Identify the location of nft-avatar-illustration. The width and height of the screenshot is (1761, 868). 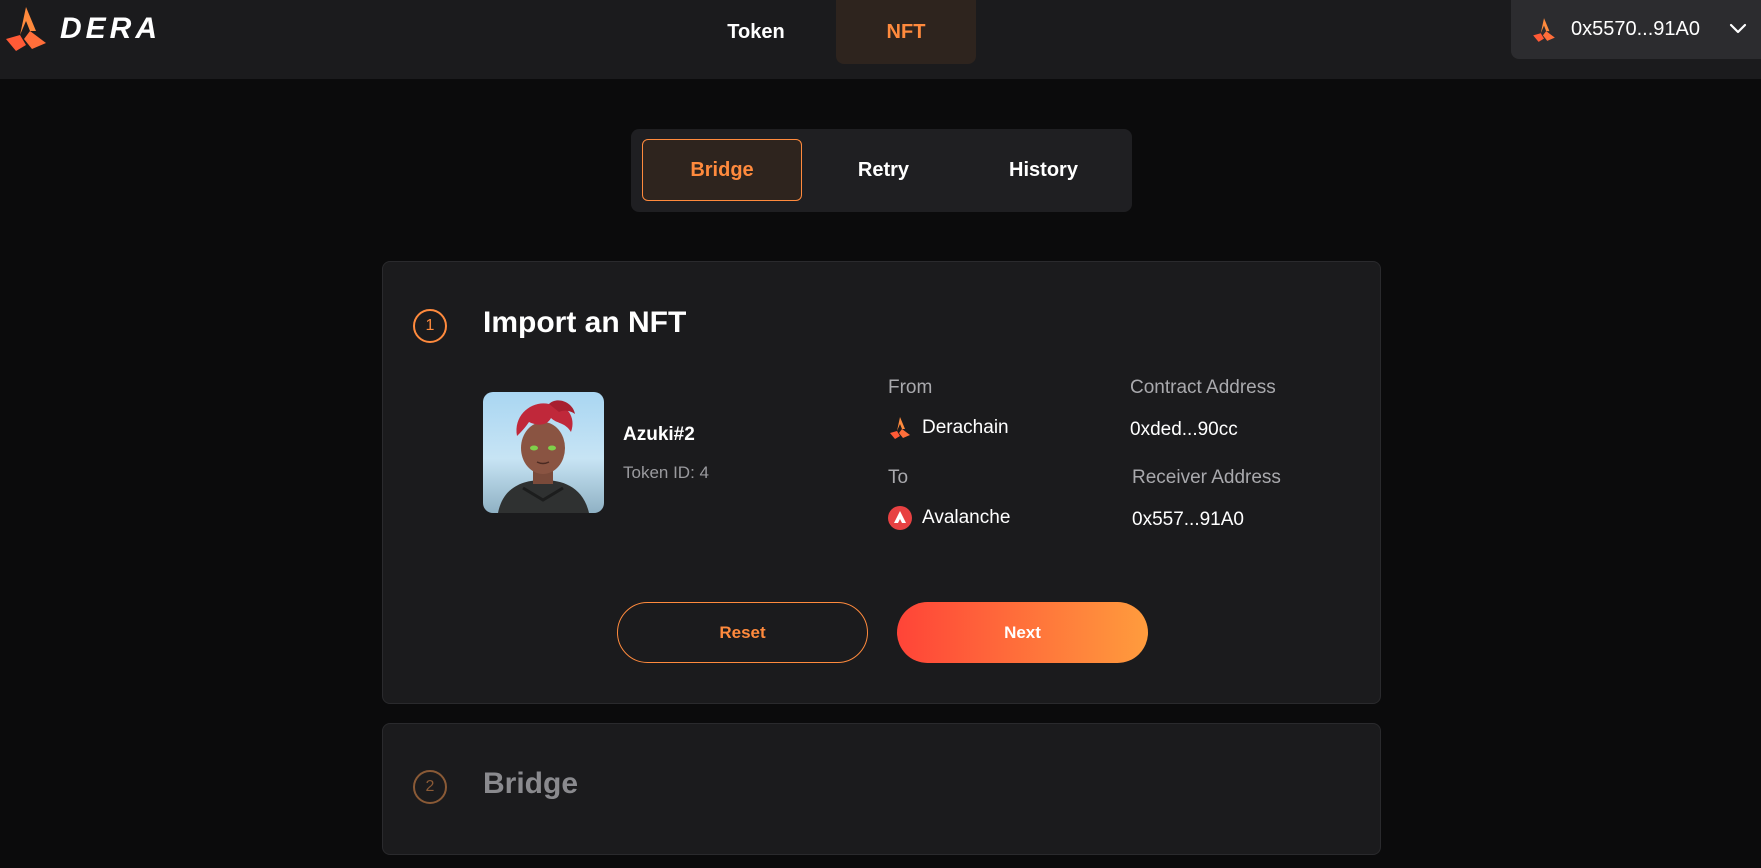
(543, 456).